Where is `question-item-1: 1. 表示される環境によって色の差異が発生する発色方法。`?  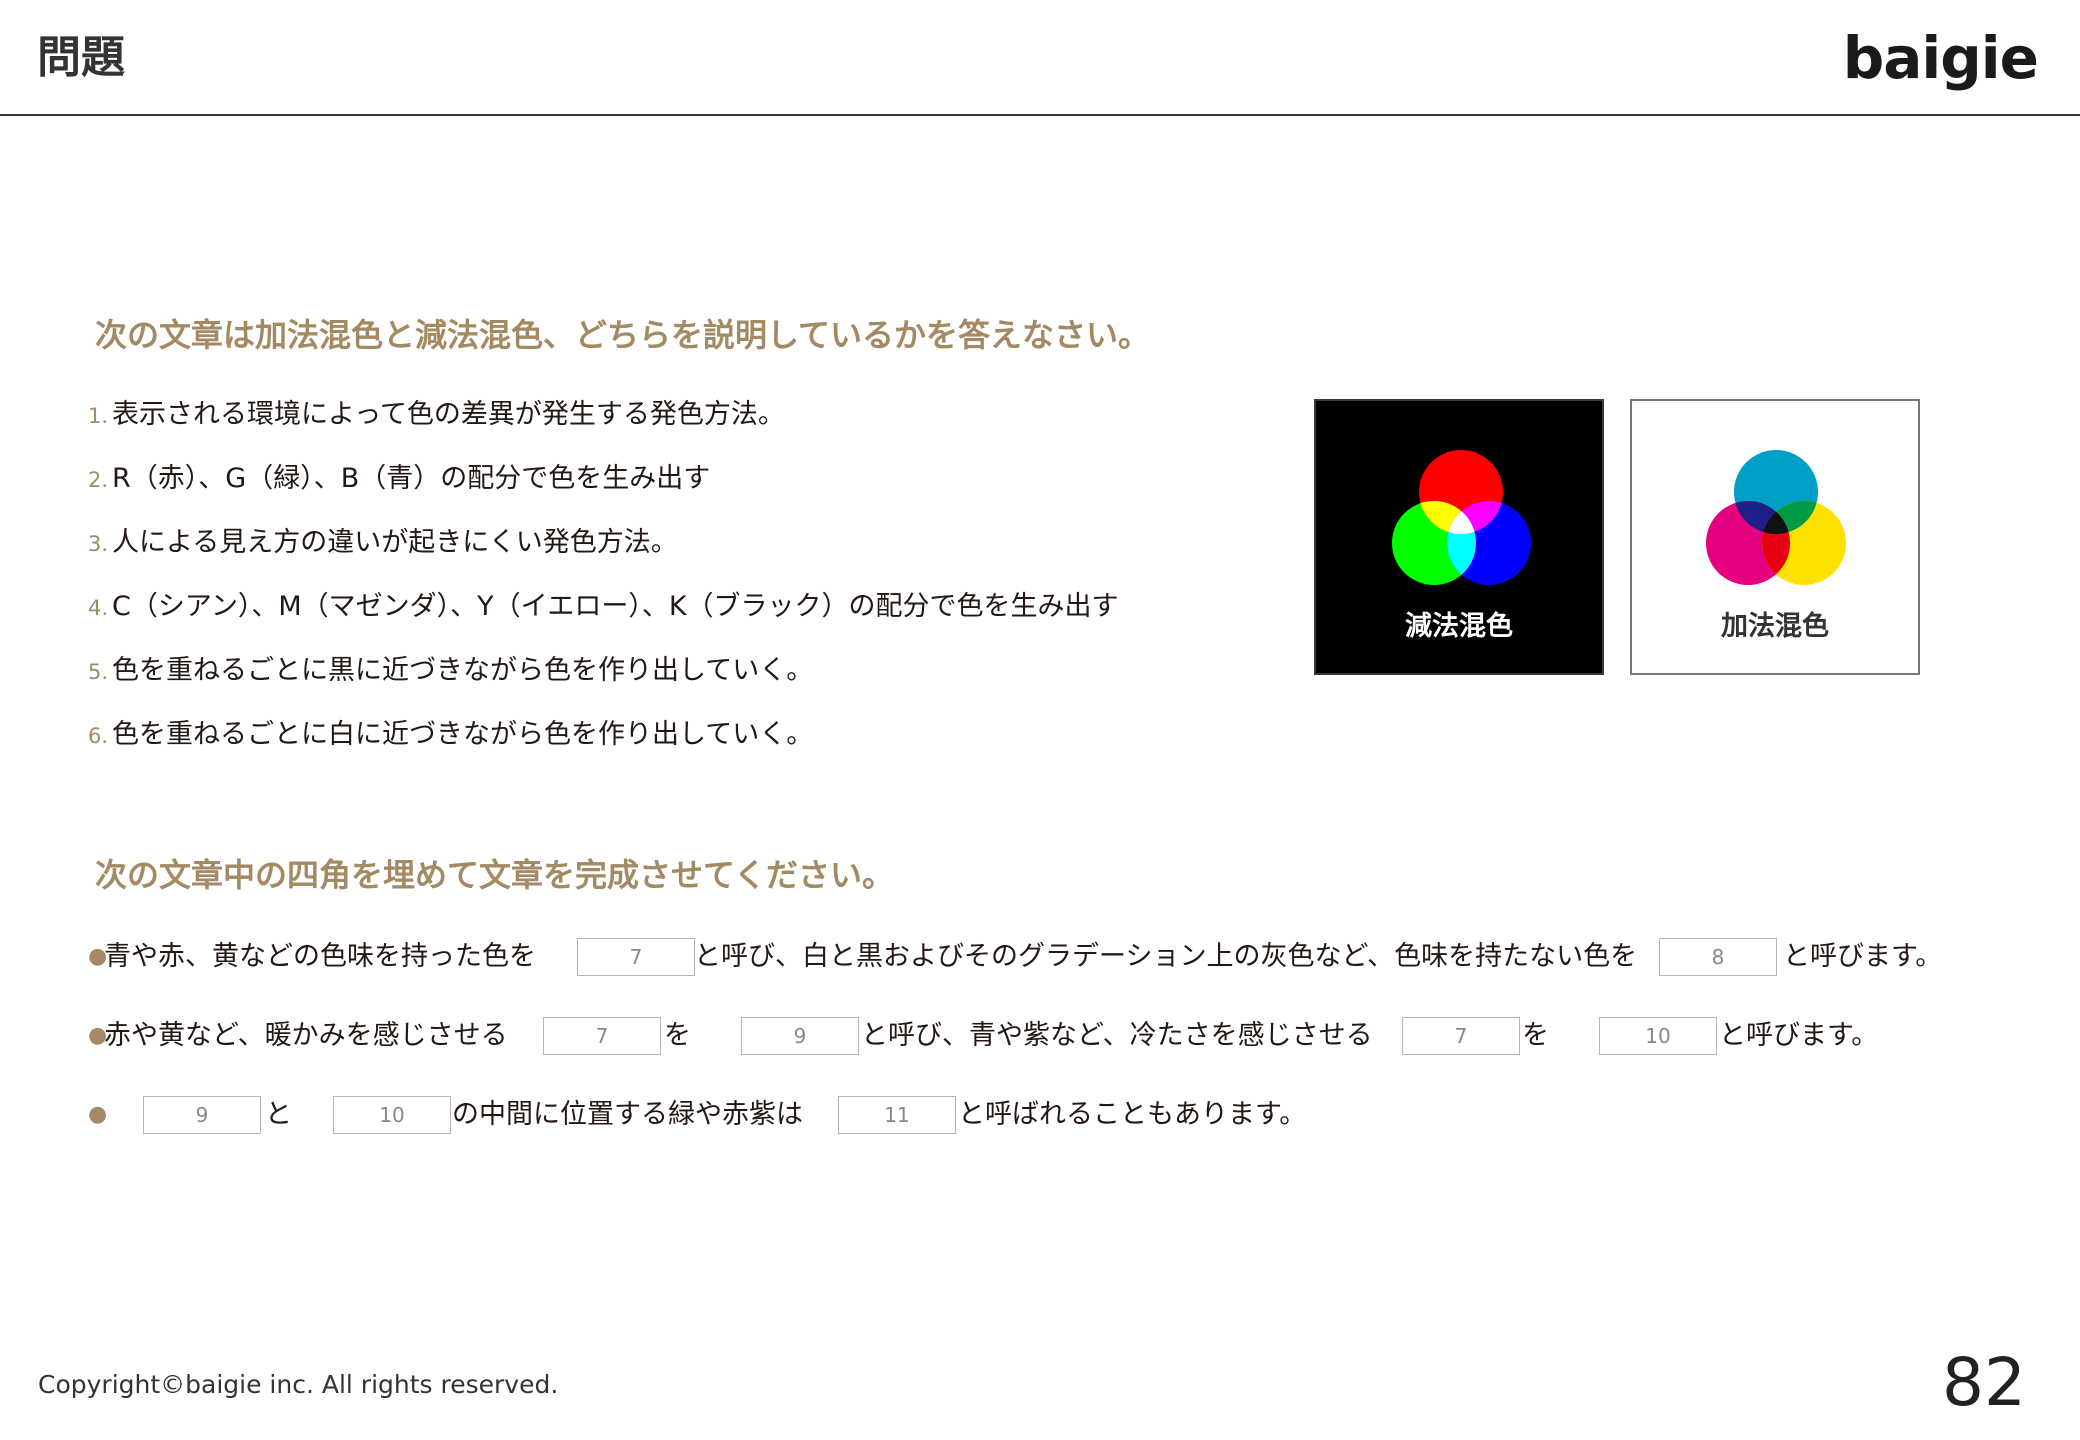
question-item-1: 1. 表示される環境によって色の差異が発生する発色方法。 is located at coordinates (603, 425).